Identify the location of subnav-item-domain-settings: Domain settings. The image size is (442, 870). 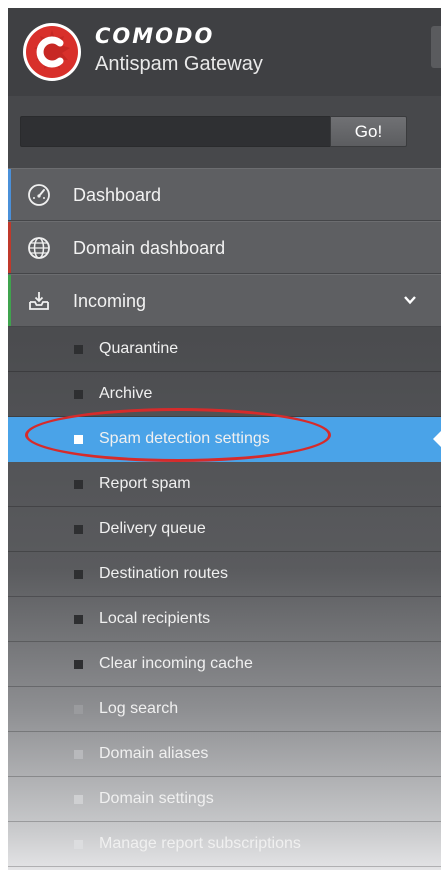
(224, 799).